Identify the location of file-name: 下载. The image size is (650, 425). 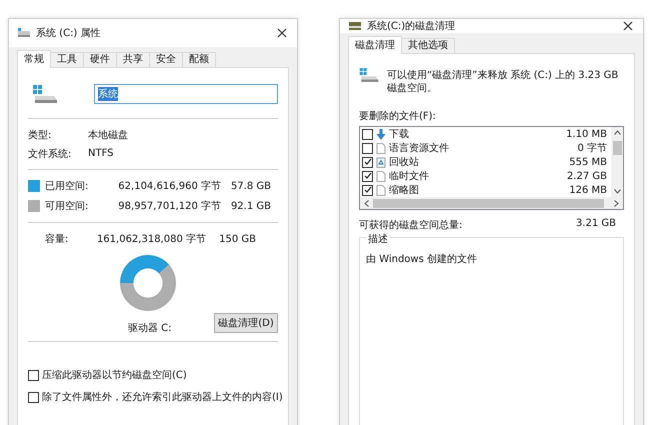
(399, 134).